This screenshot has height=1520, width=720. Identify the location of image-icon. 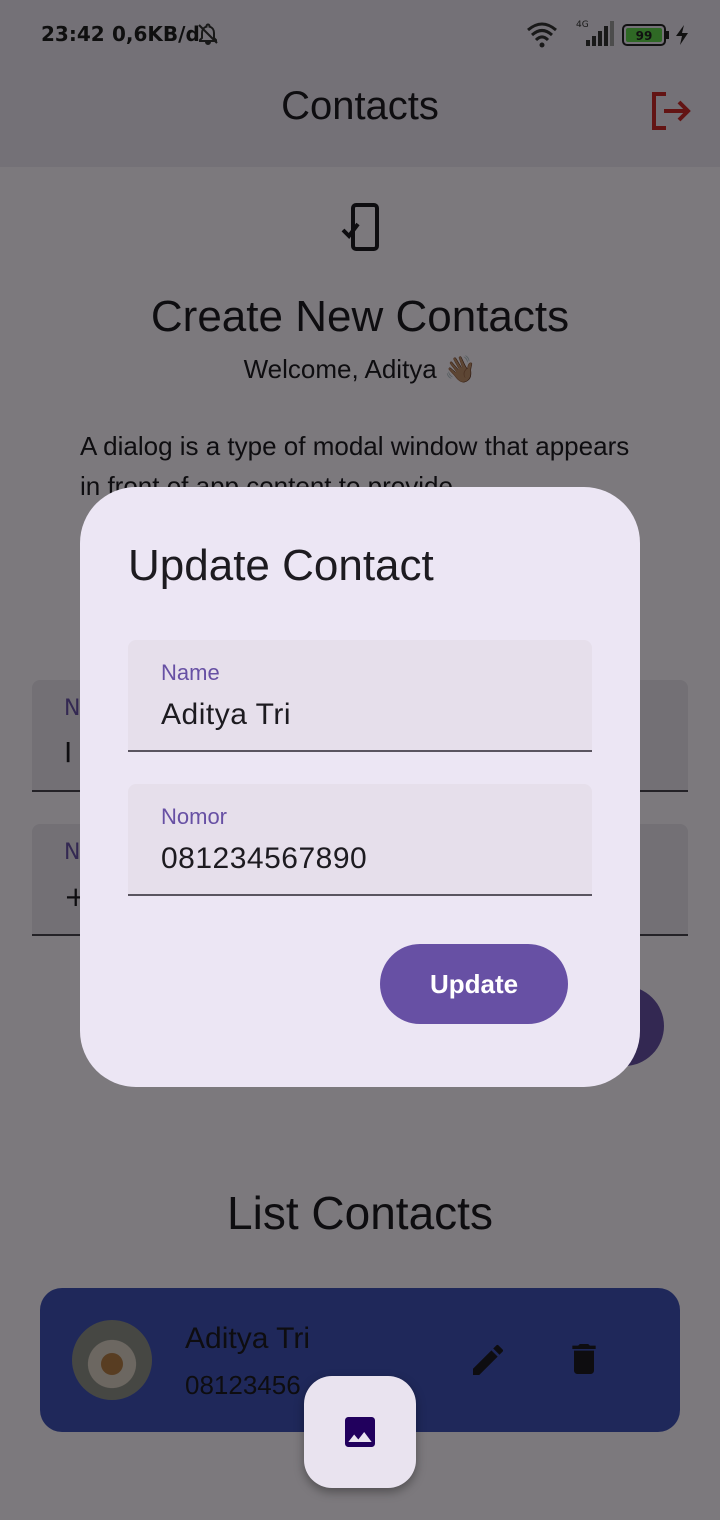
(360, 1432).